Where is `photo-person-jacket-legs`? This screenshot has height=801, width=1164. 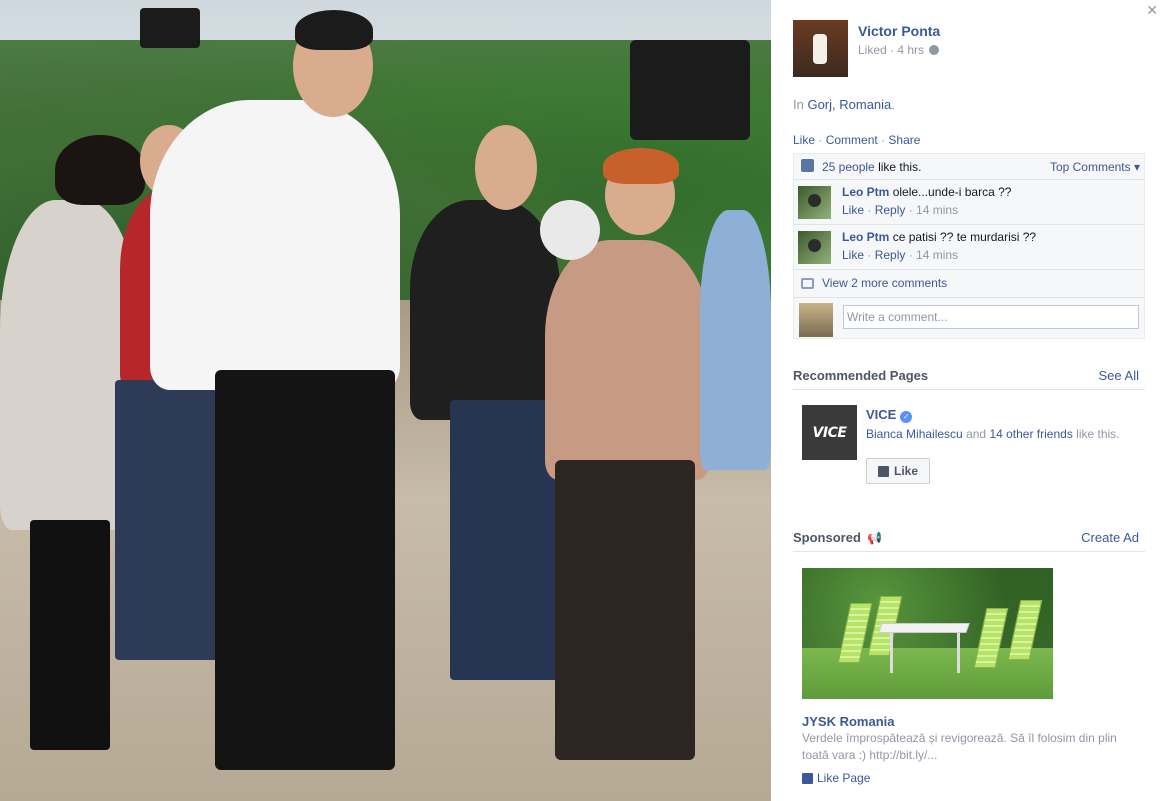
photo-person-jacket-legs is located at coordinates (505, 540).